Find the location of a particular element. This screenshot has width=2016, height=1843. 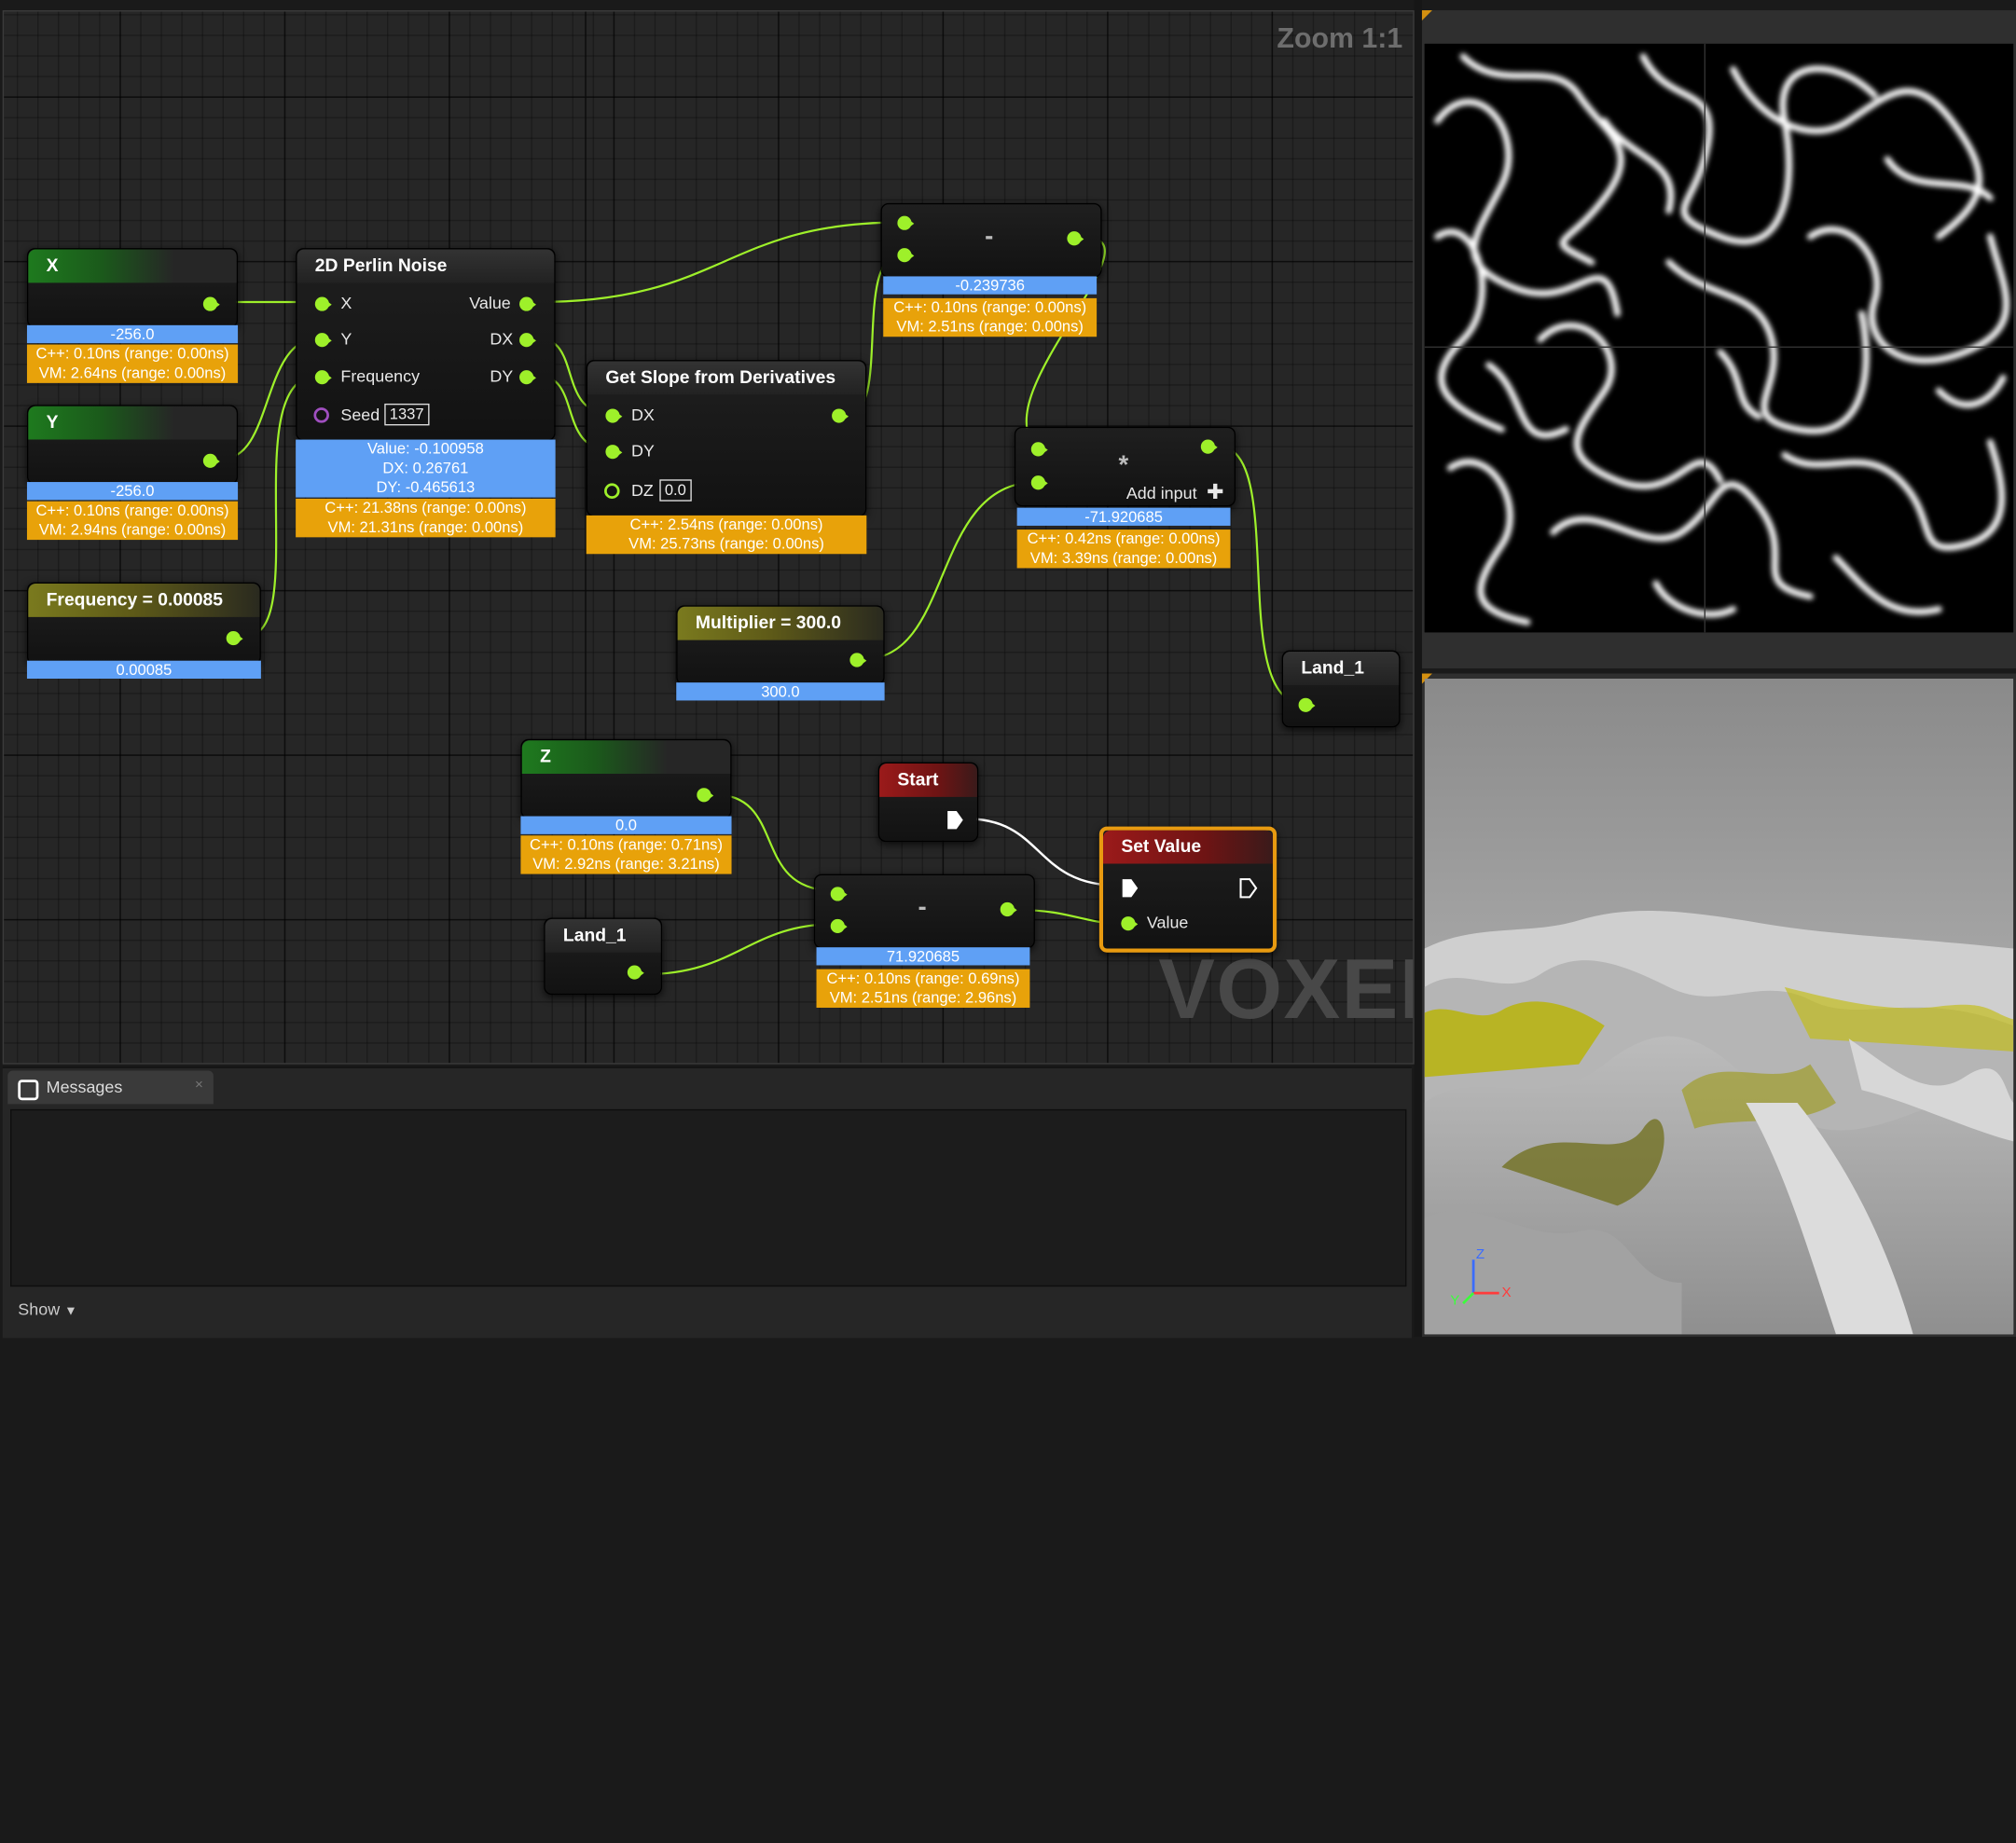

input-pin-seed is located at coordinates (321, 415).